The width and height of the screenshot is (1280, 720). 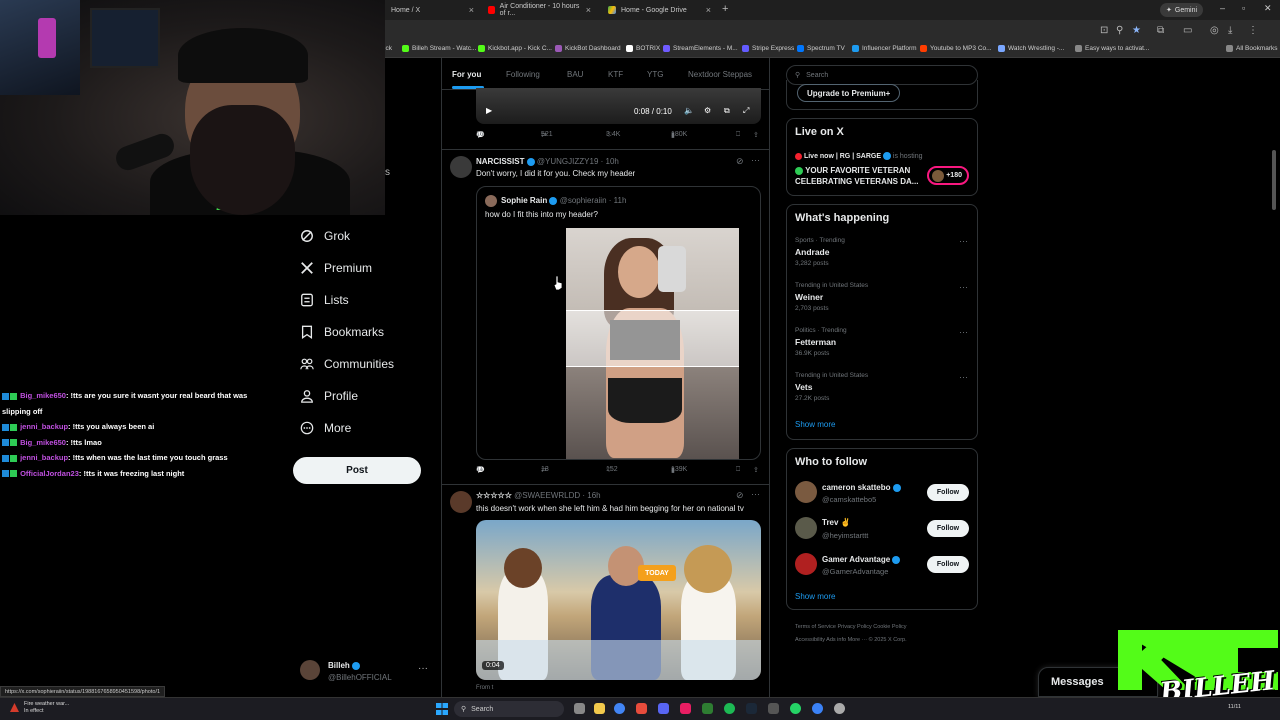 I want to click on video-player, so click(x=618, y=106).